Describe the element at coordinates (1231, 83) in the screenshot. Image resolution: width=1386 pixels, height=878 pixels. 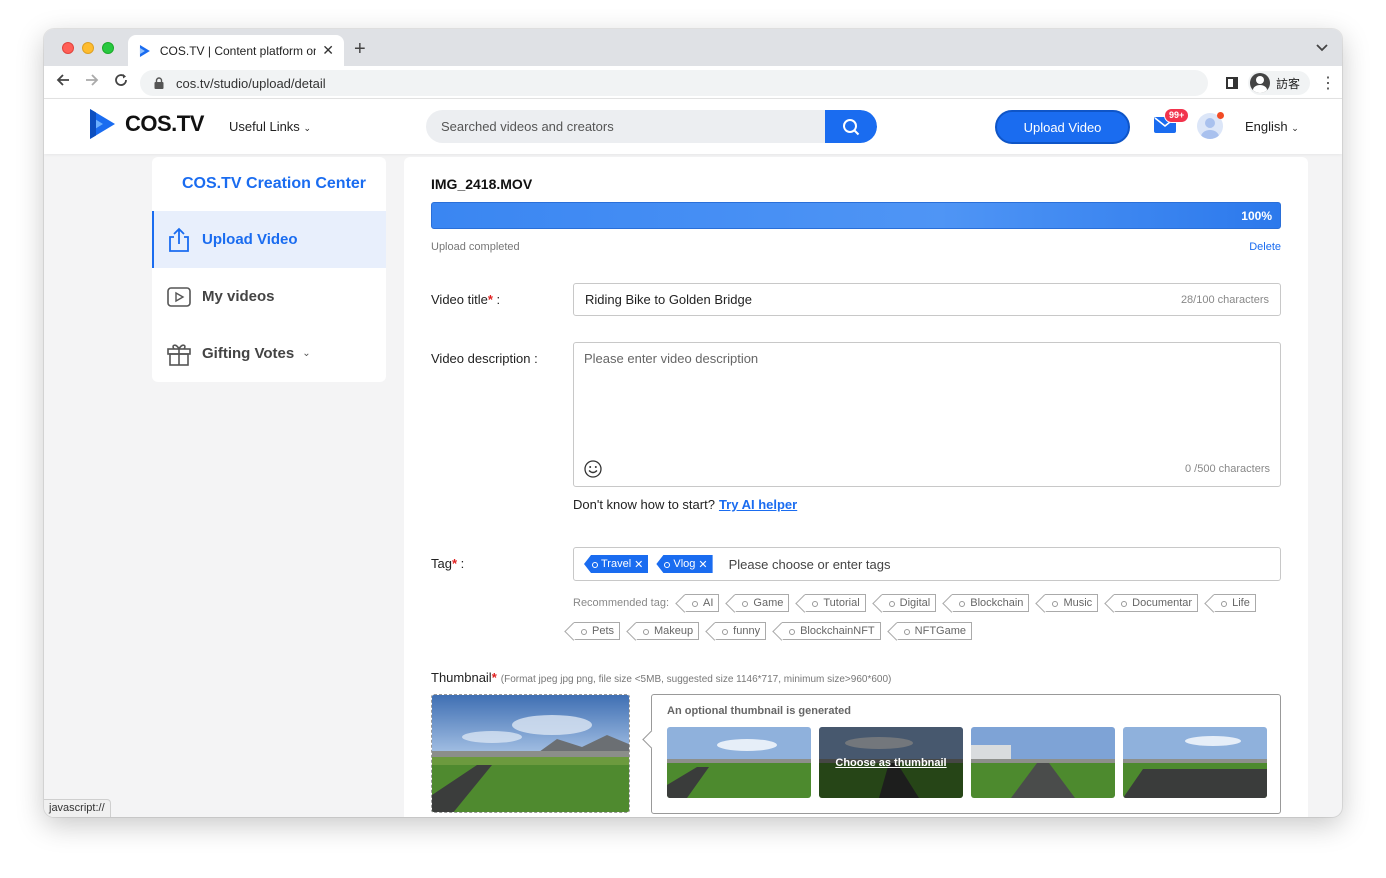
I see `side-panel-icon` at that location.